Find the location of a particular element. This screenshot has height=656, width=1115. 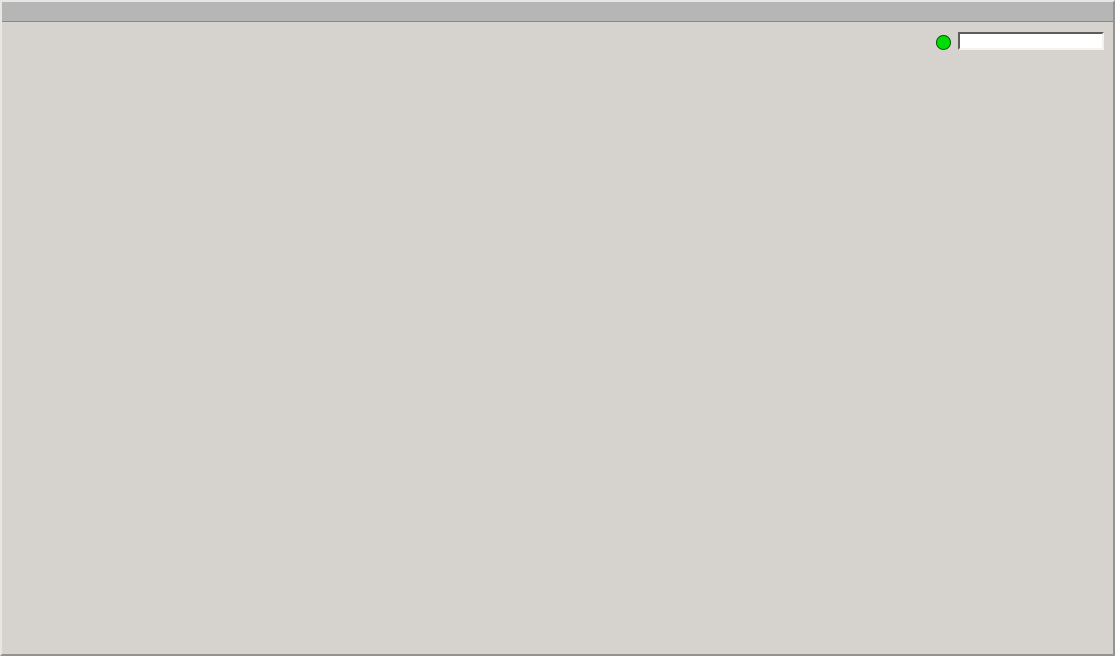

status-indicator is located at coordinates (943, 42).